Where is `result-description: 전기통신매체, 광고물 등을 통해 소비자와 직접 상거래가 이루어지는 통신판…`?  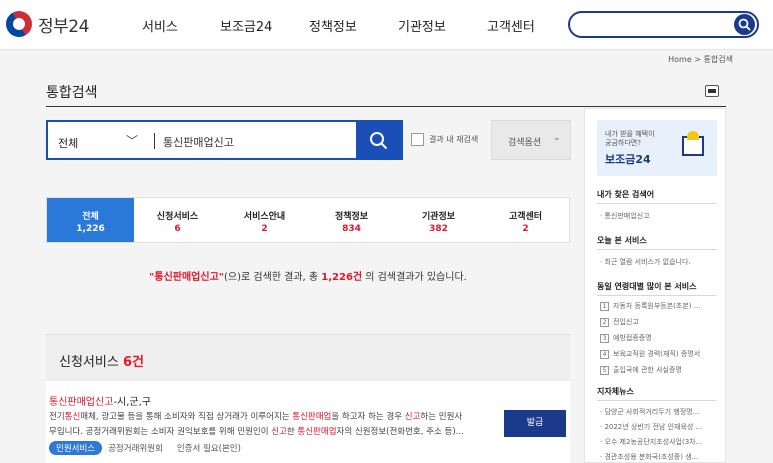
result-description: 전기통신매체, 광고물 등을 통해 소비자와 직접 상거래가 이루어지는 통신판… is located at coordinates (269, 425).